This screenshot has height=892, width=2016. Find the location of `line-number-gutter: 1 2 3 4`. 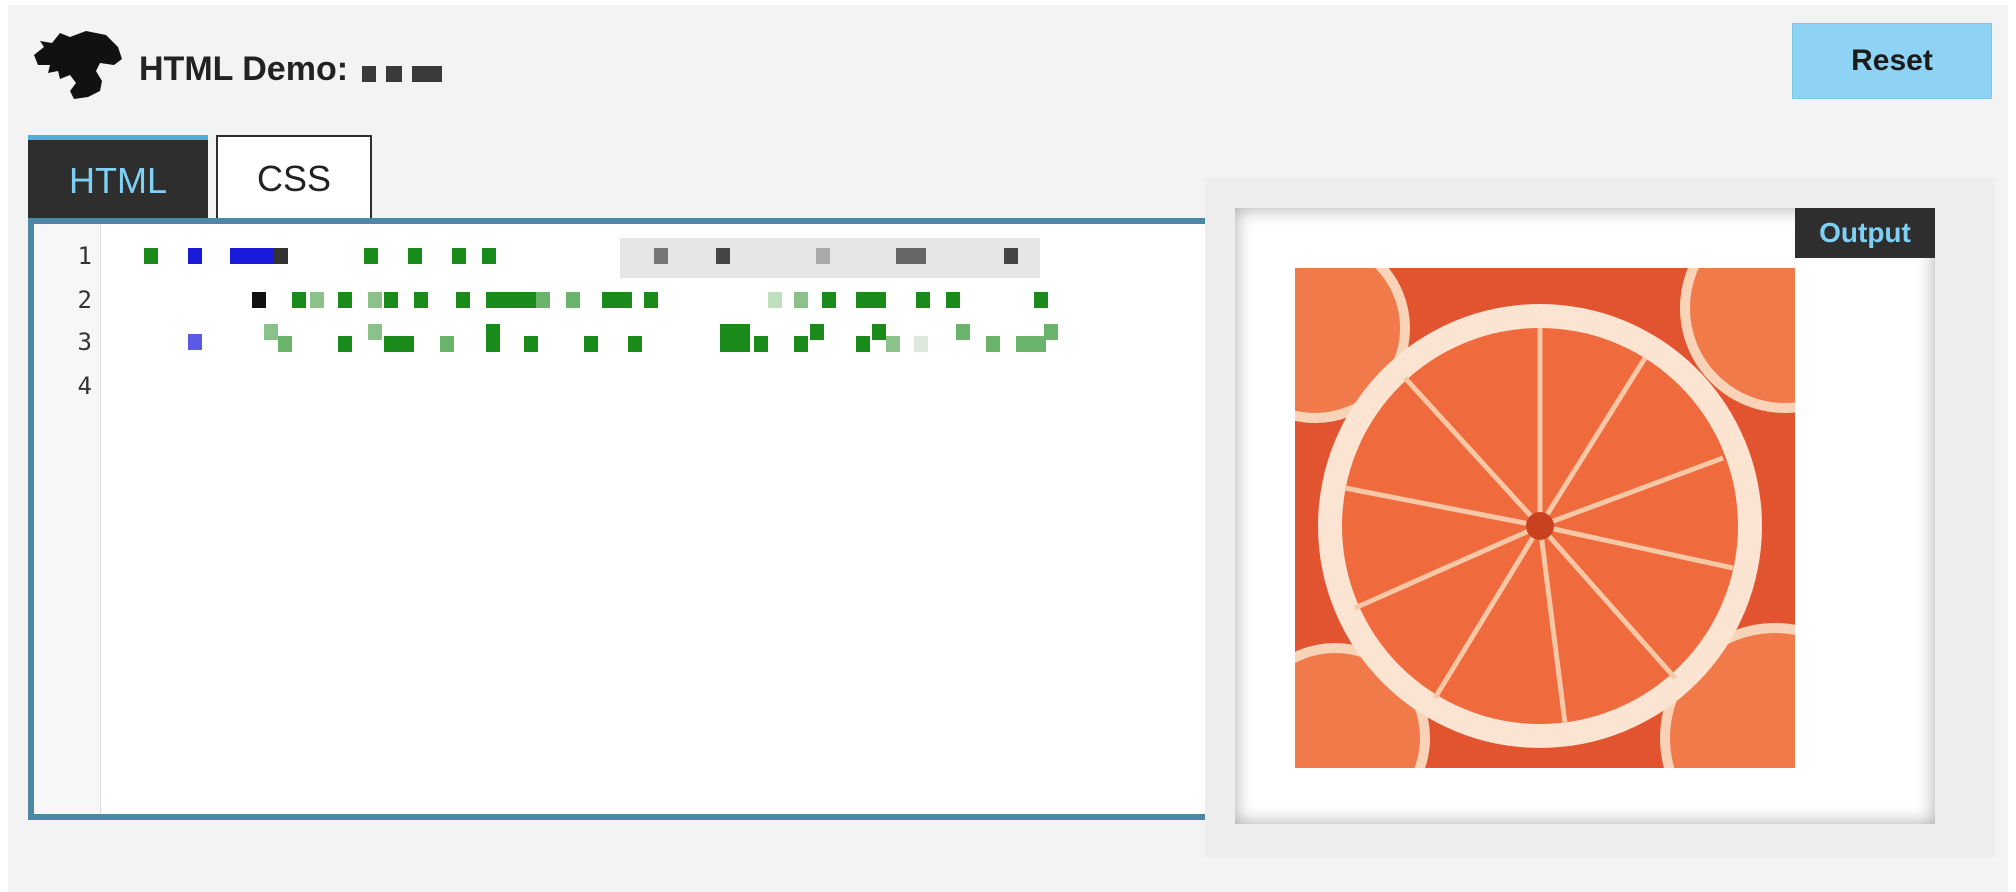

line-number-gutter: 1 2 3 4 is located at coordinates (67, 519).